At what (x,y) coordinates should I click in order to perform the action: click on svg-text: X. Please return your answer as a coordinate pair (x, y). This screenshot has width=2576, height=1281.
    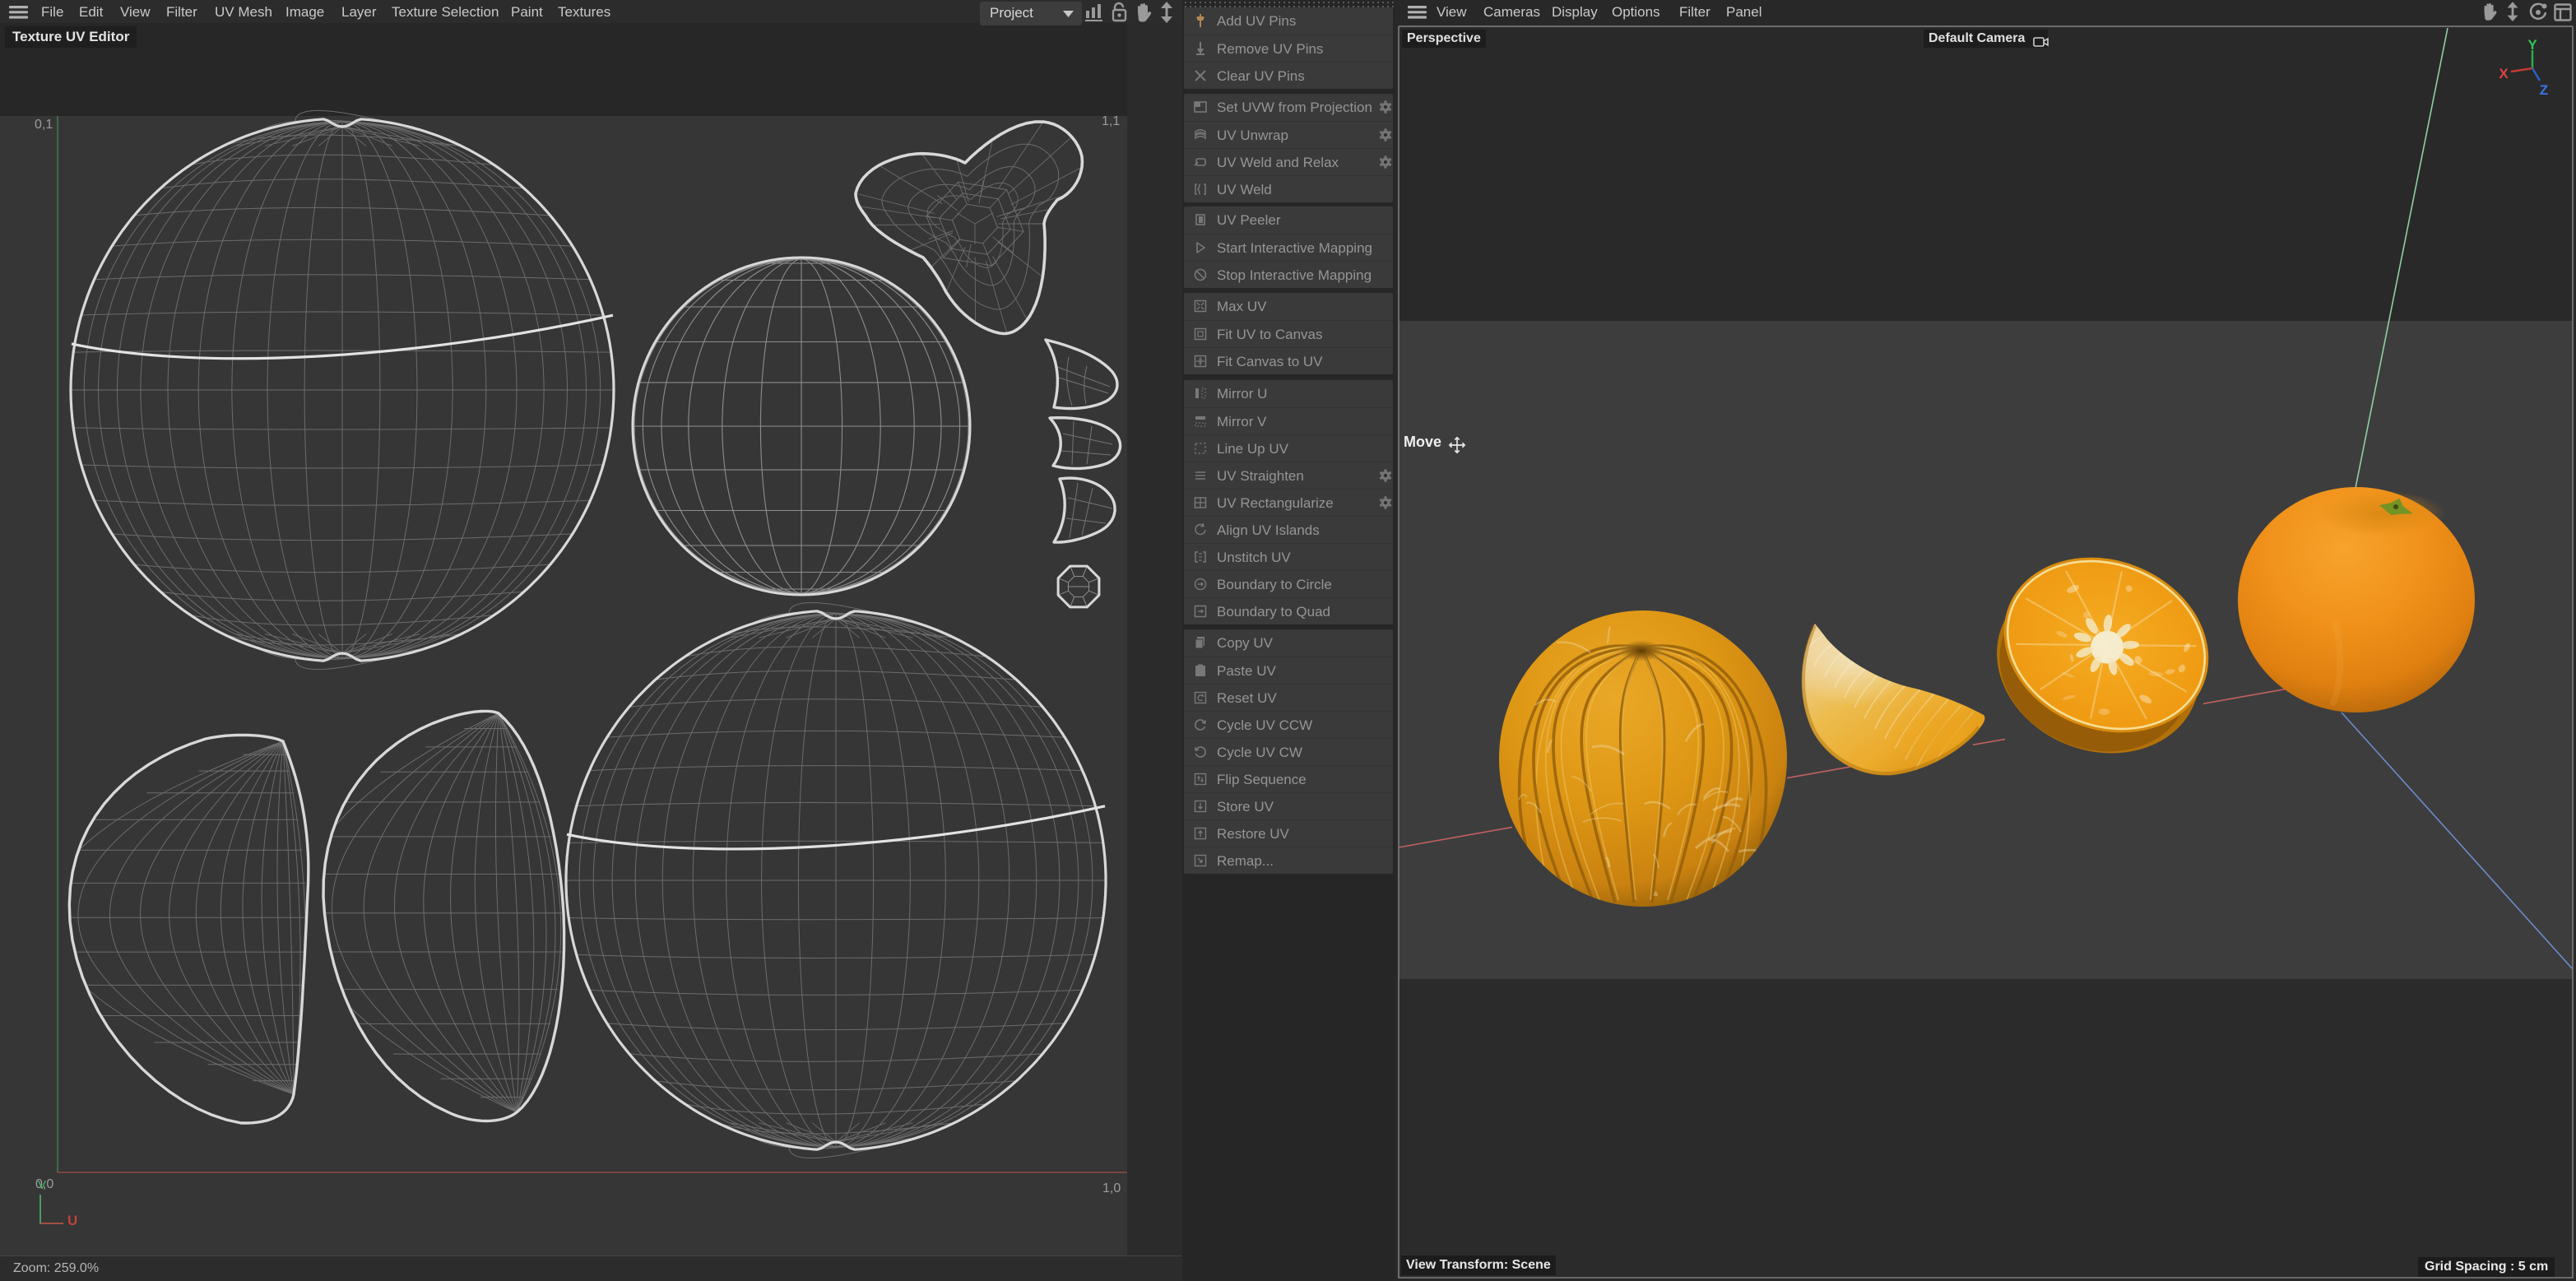
    Looking at the image, I should click on (2504, 74).